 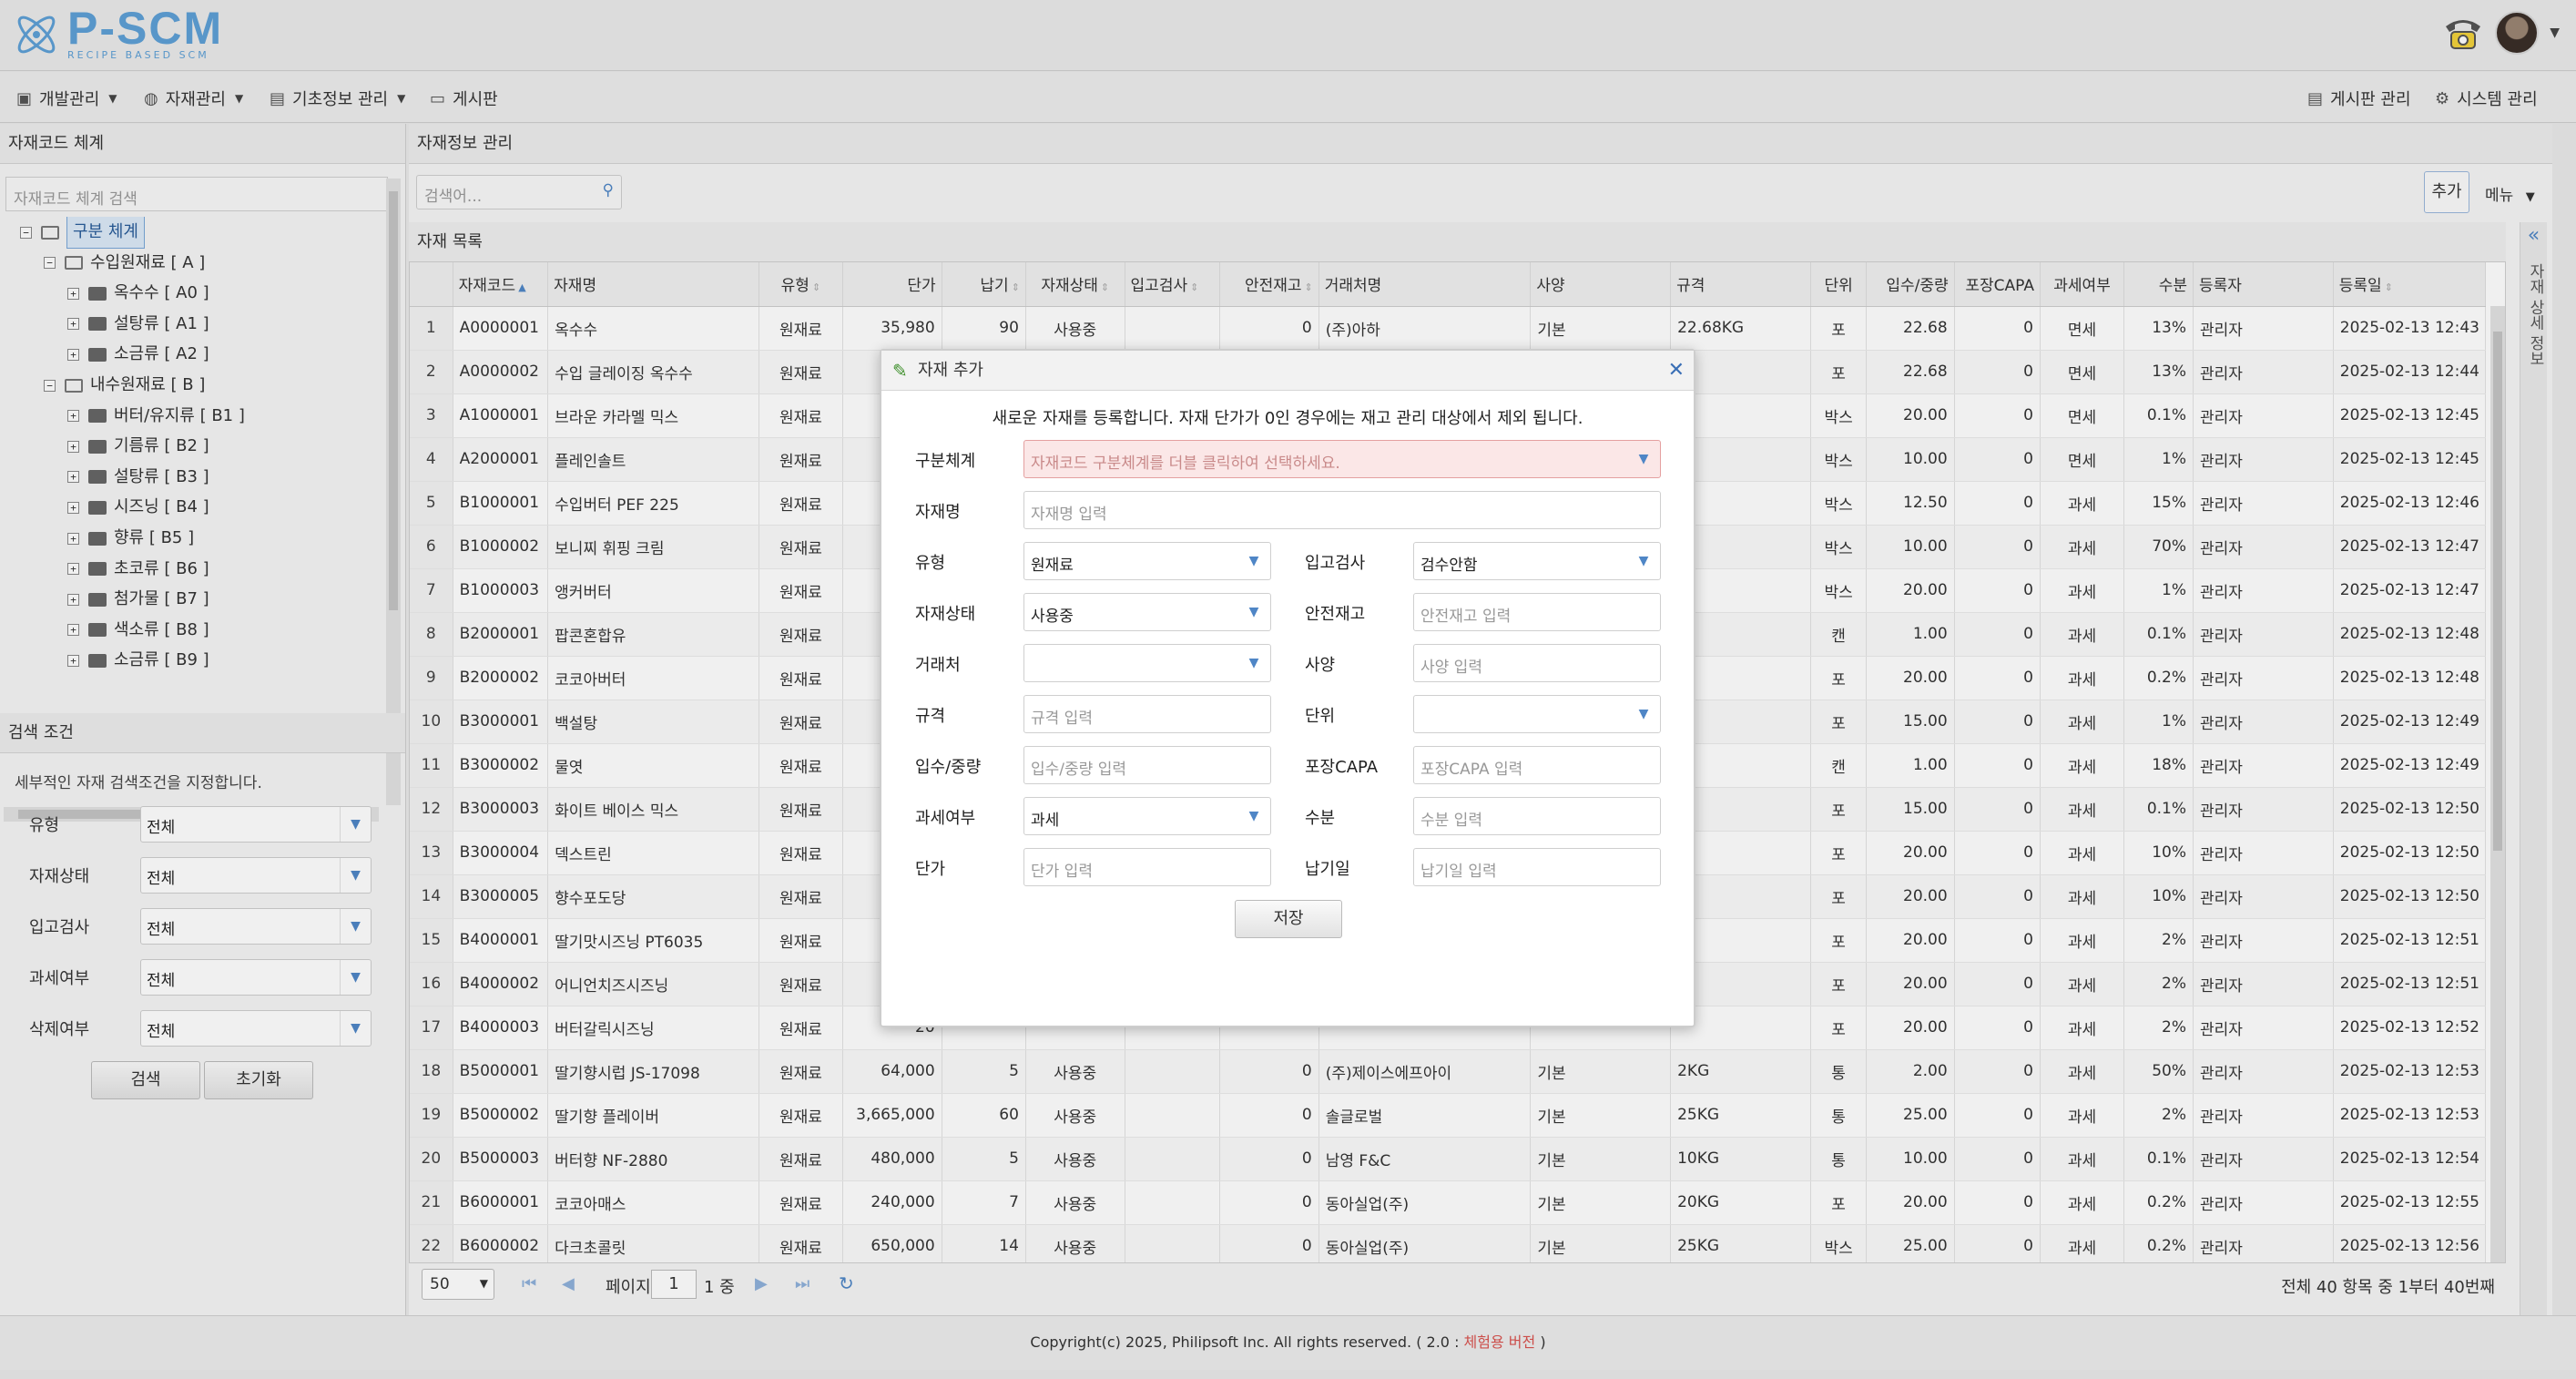 What do you see at coordinates (1147, 867) in the screenshot?
I see `price-input: 단가 입력` at bounding box center [1147, 867].